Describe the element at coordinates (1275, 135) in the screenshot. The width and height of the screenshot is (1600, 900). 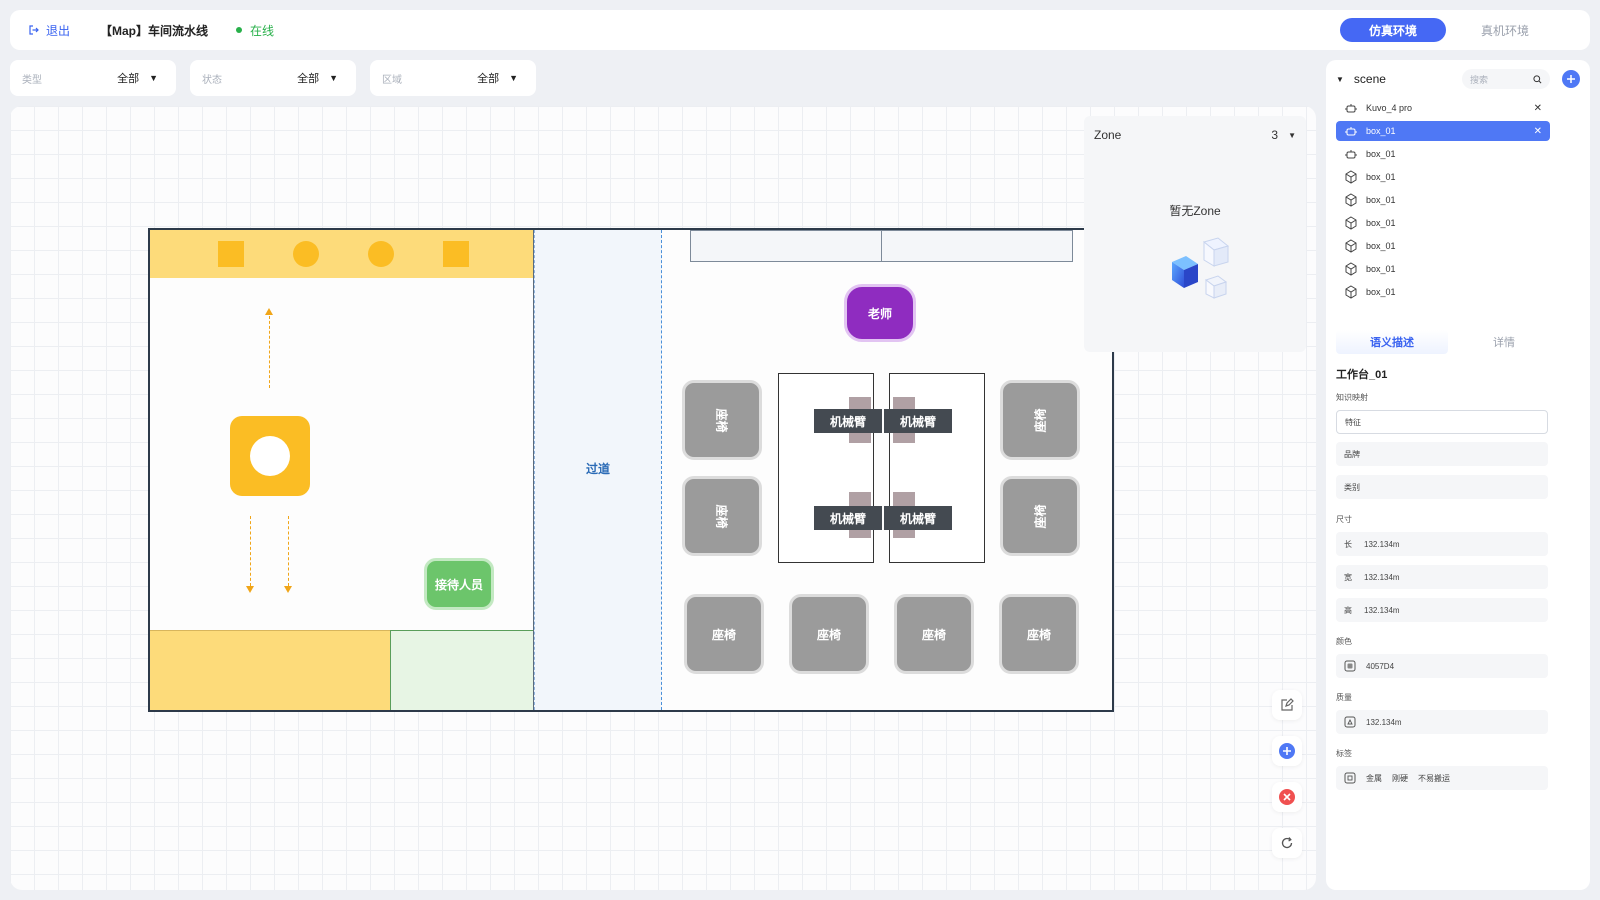
I see `zone-count: 3` at that location.